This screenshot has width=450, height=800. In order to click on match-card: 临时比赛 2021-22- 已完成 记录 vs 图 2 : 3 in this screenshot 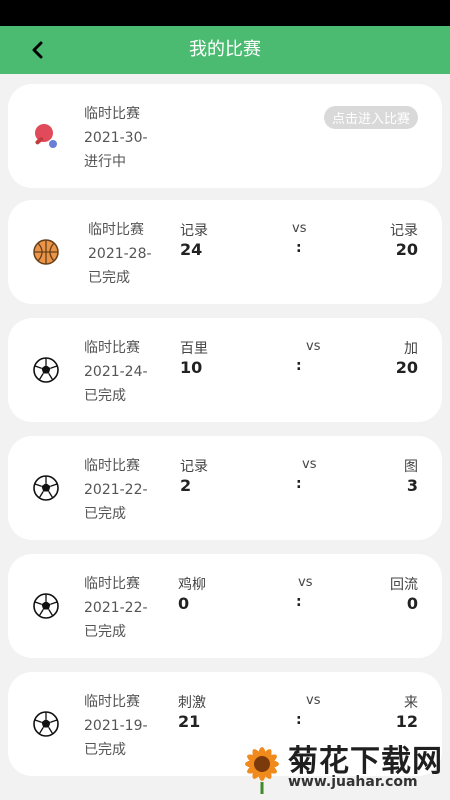, I will do `click(225, 488)`.